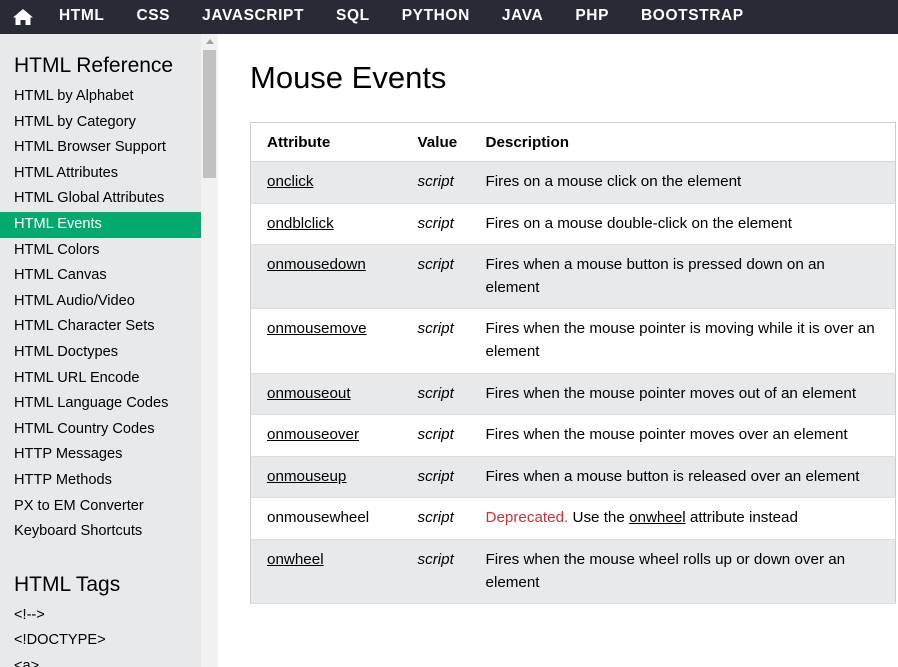 This screenshot has height=667, width=898. What do you see at coordinates (295, 559) in the screenshot?
I see `attribute-link-onwheel: onwheel` at bounding box center [295, 559].